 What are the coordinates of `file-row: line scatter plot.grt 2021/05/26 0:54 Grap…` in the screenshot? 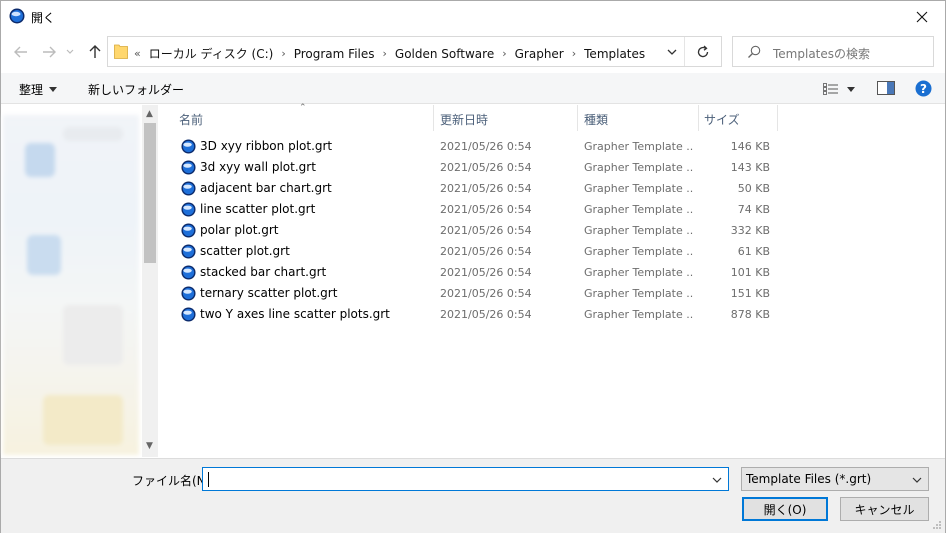 It's located at (479, 209).